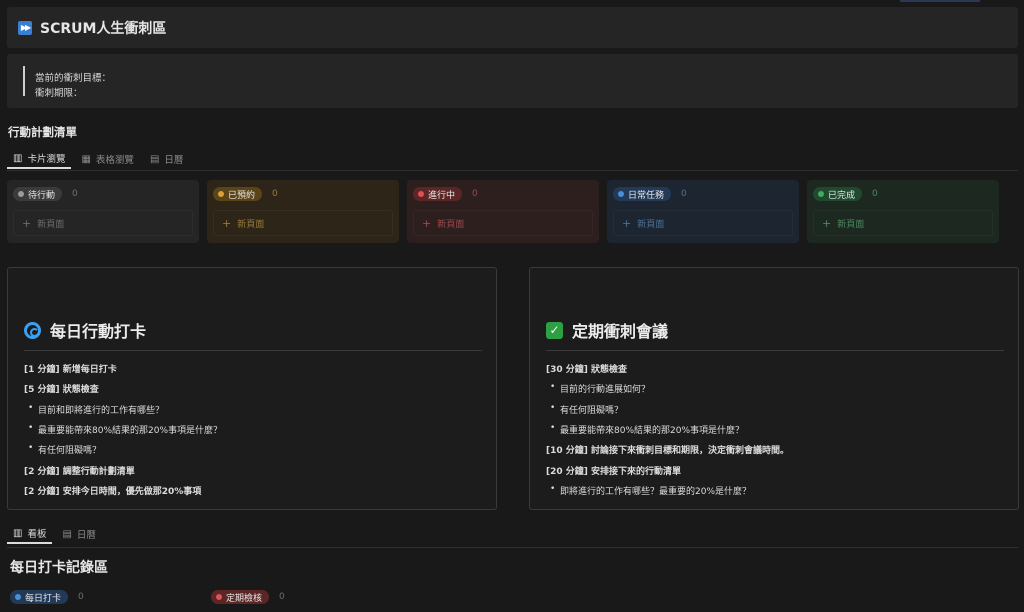 The width and height of the screenshot is (1024, 612). I want to click on table-icon: ▦, so click(86, 159).